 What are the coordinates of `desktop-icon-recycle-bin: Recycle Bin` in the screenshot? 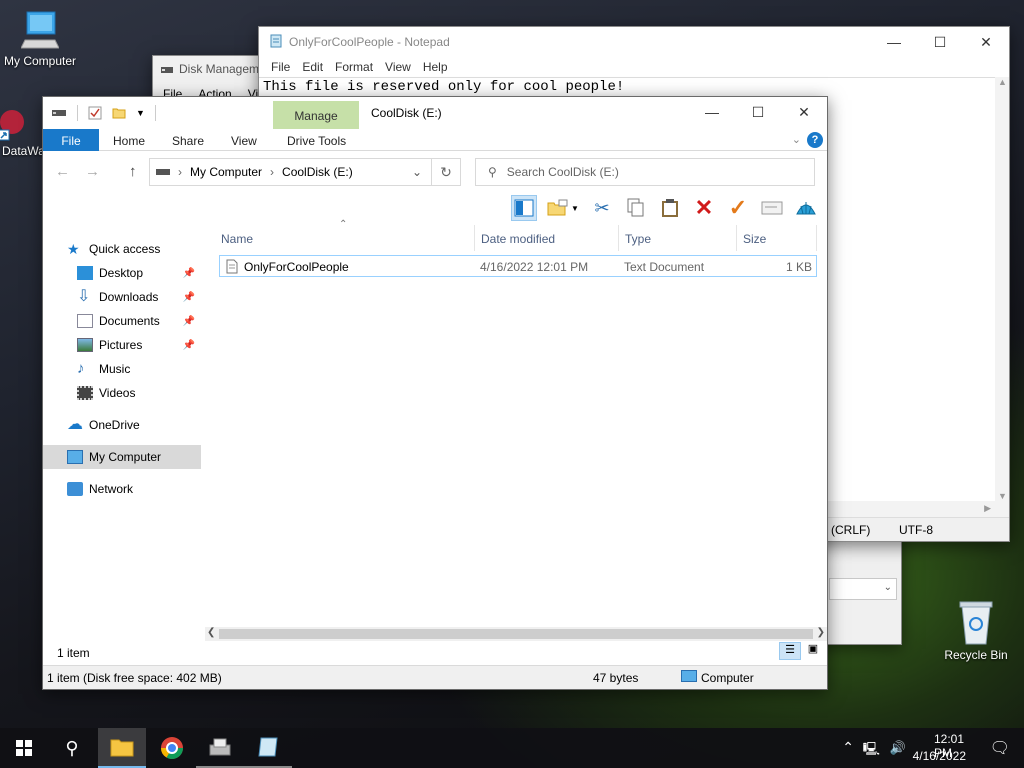 It's located at (976, 631).